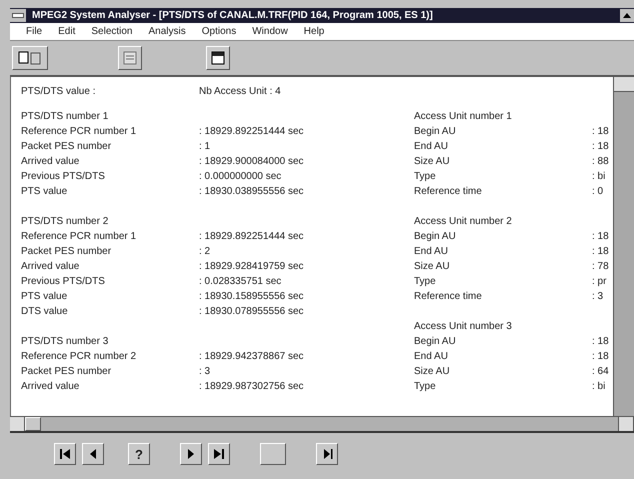 The image size is (634, 479). Describe the element at coordinates (240, 281) in the screenshot. I see `field-value: : 0.028335751 sec` at that location.